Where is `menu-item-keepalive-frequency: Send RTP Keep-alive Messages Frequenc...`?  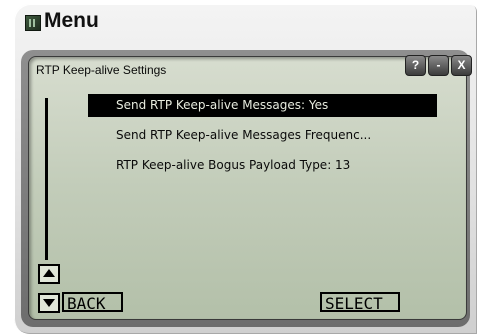
menu-item-keepalive-frequency: Send RTP Keep-alive Messages Frequenc... is located at coordinates (262, 135).